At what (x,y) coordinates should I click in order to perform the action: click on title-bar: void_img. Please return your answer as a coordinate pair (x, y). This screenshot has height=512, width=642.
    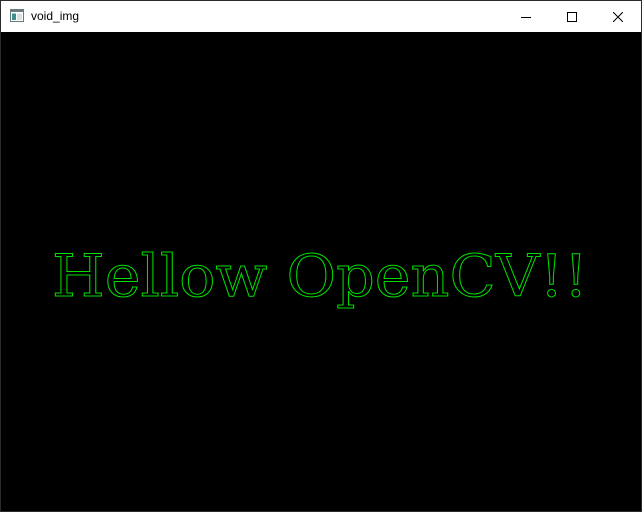
    Looking at the image, I should click on (321, 16).